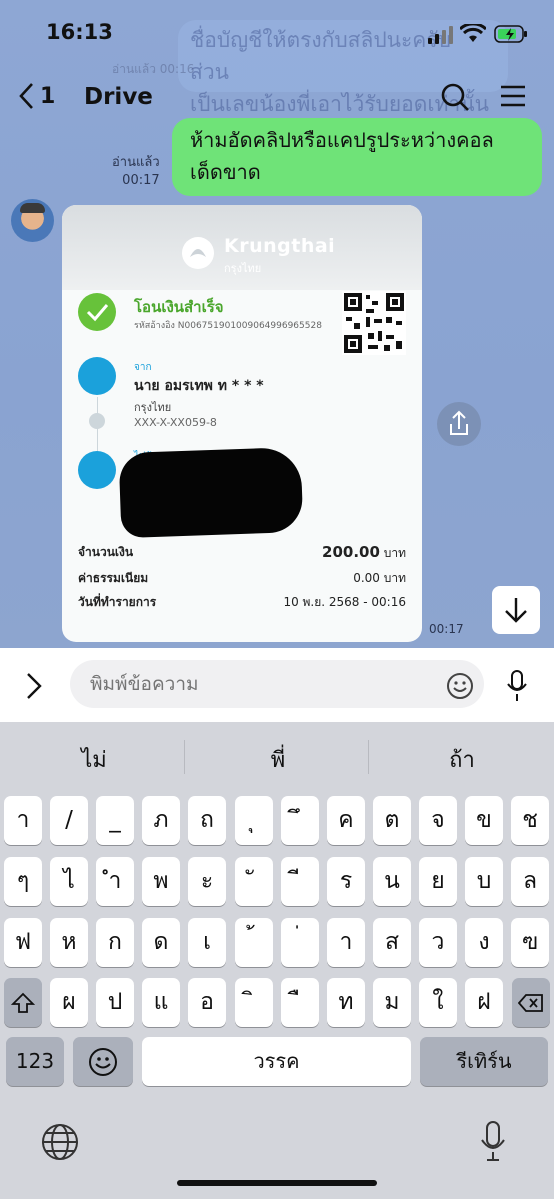 This screenshot has width=554, height=1199. What do you see at coordinates (34, 686) in the screenshot?
I see `chevron-right-icon` at bounding box center [34, 686].